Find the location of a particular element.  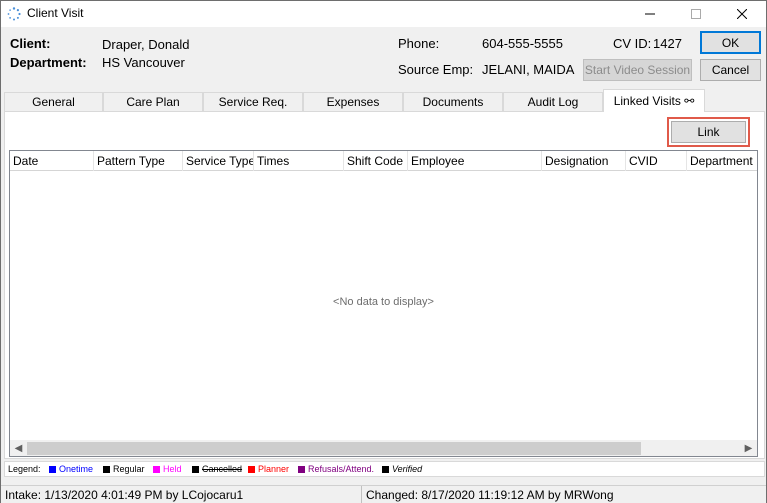

legend-label: Regular is located at coordinates (129, 469).